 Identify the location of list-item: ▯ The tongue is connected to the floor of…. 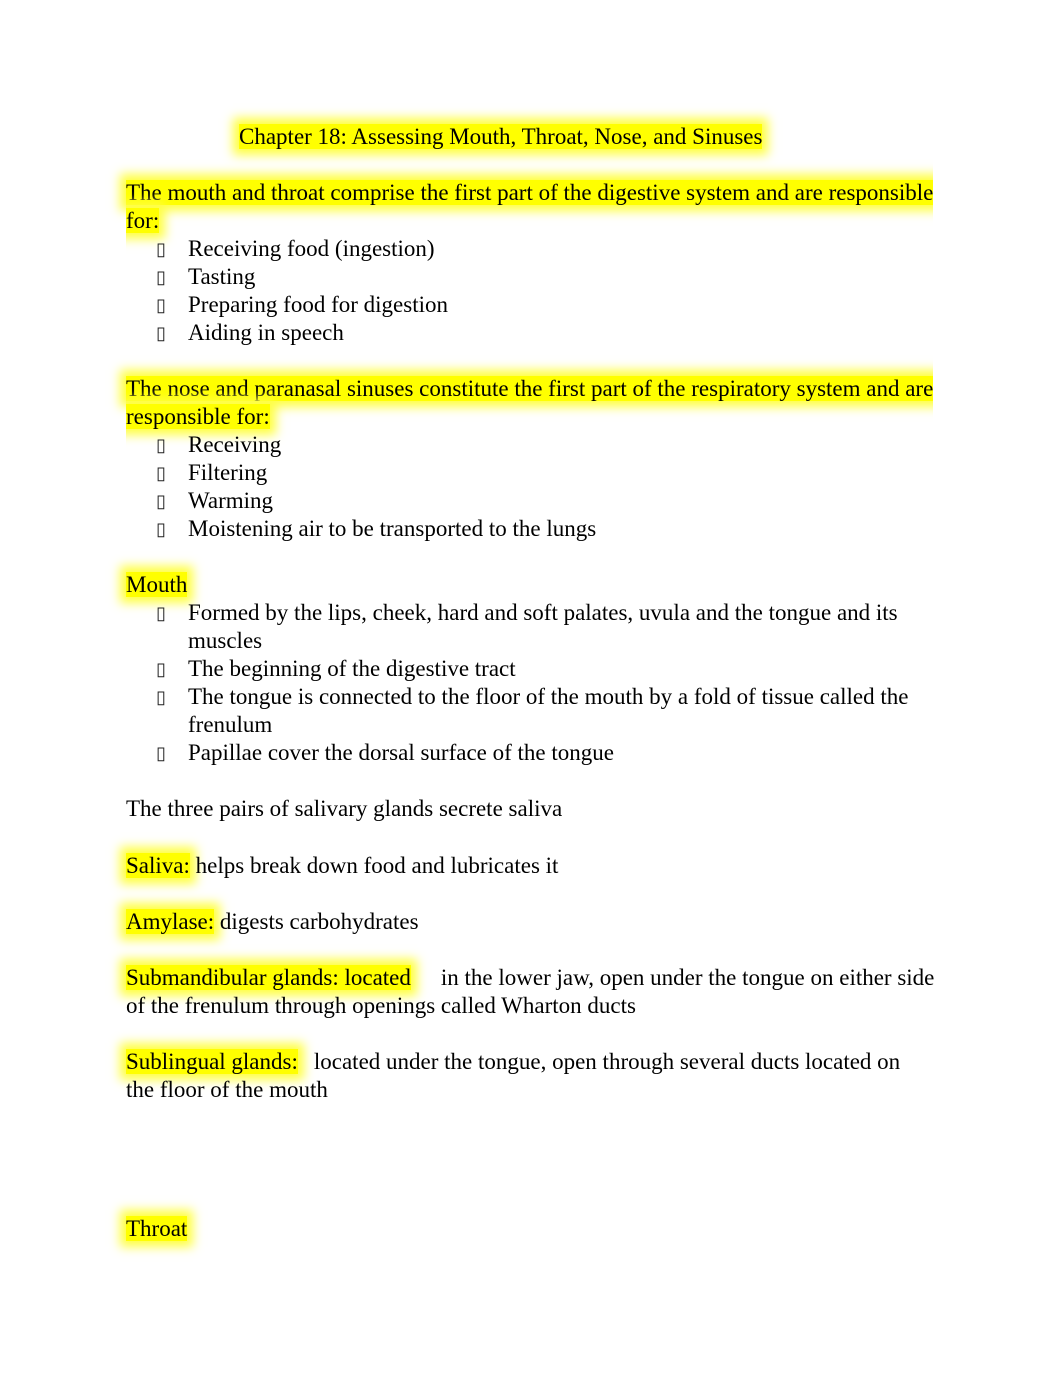
(532, 710).